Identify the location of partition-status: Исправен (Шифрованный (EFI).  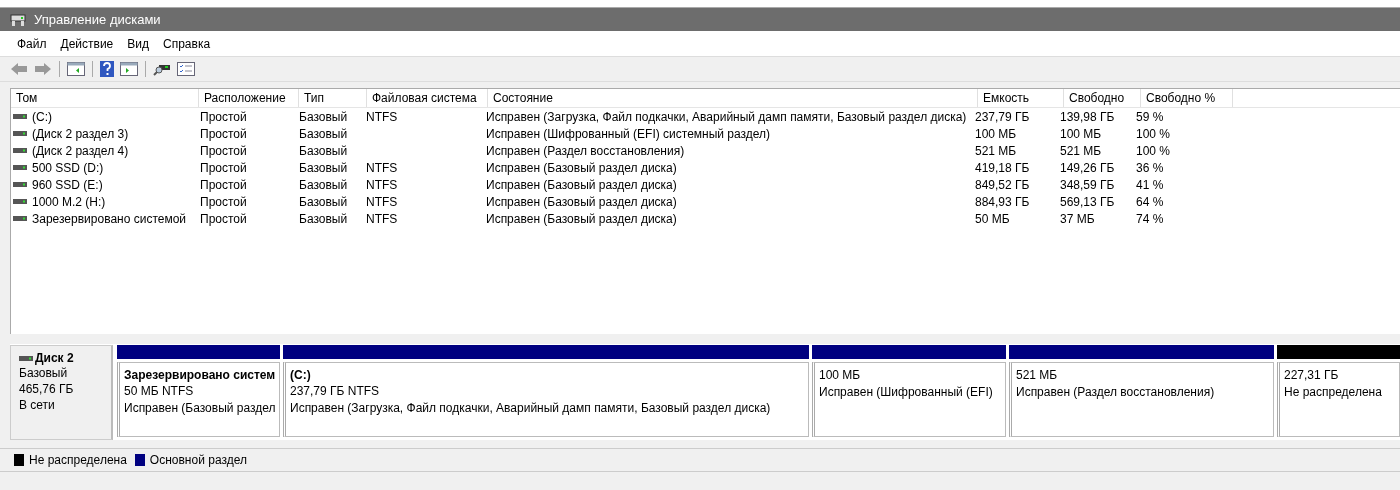
(906, 392).